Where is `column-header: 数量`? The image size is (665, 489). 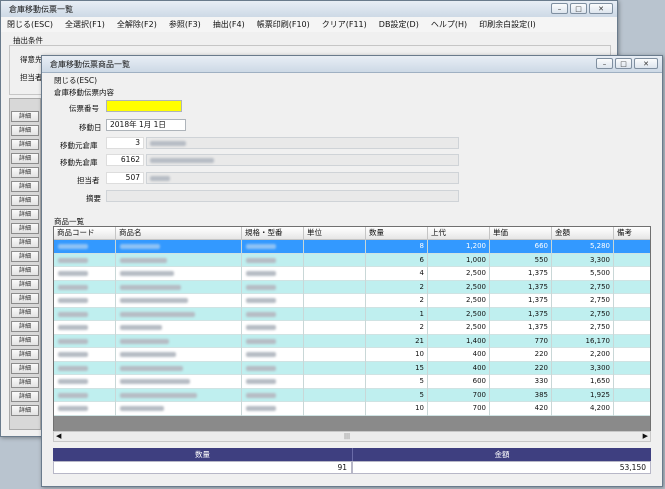
column-header: 数量 is located at coordinates (397, 233).